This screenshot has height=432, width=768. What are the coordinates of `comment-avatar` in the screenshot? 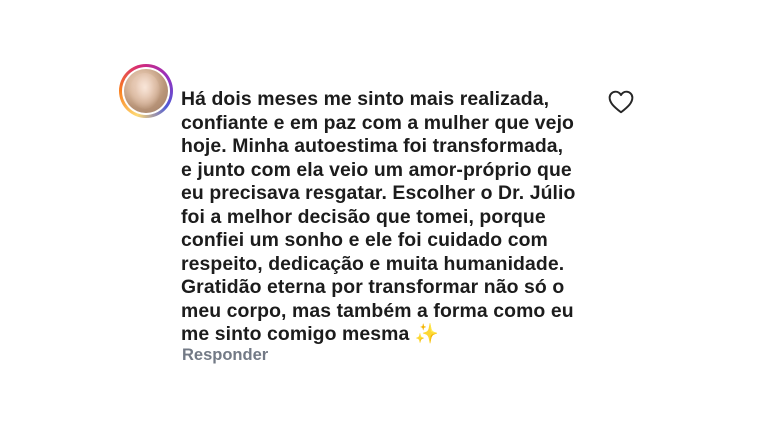 It's located at (146, 91).